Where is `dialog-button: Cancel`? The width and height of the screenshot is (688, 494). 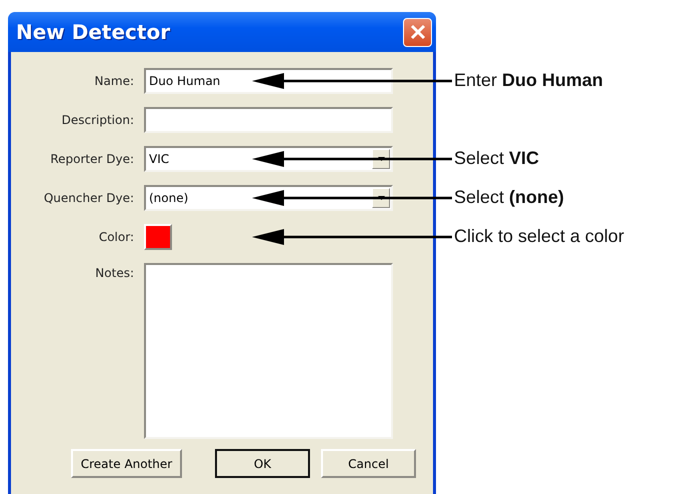
dialog-button: Cancel is located at coordinates (368, 463).